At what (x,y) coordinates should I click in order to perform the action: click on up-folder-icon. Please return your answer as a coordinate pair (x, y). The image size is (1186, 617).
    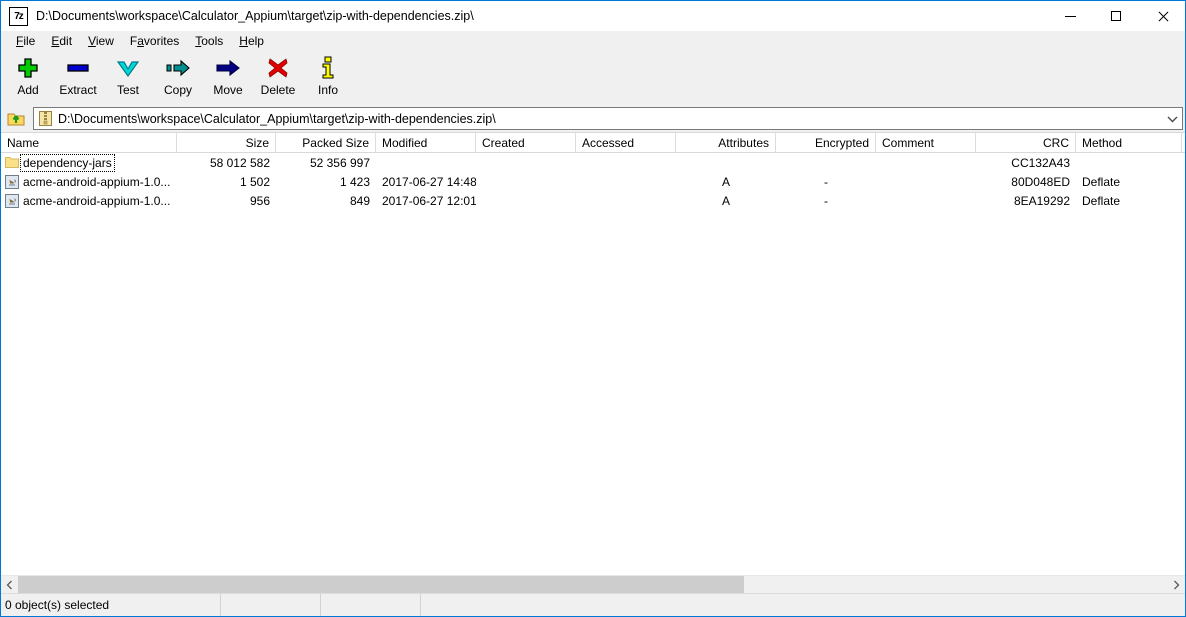
    Looking at the image, I should click on (16, 119).